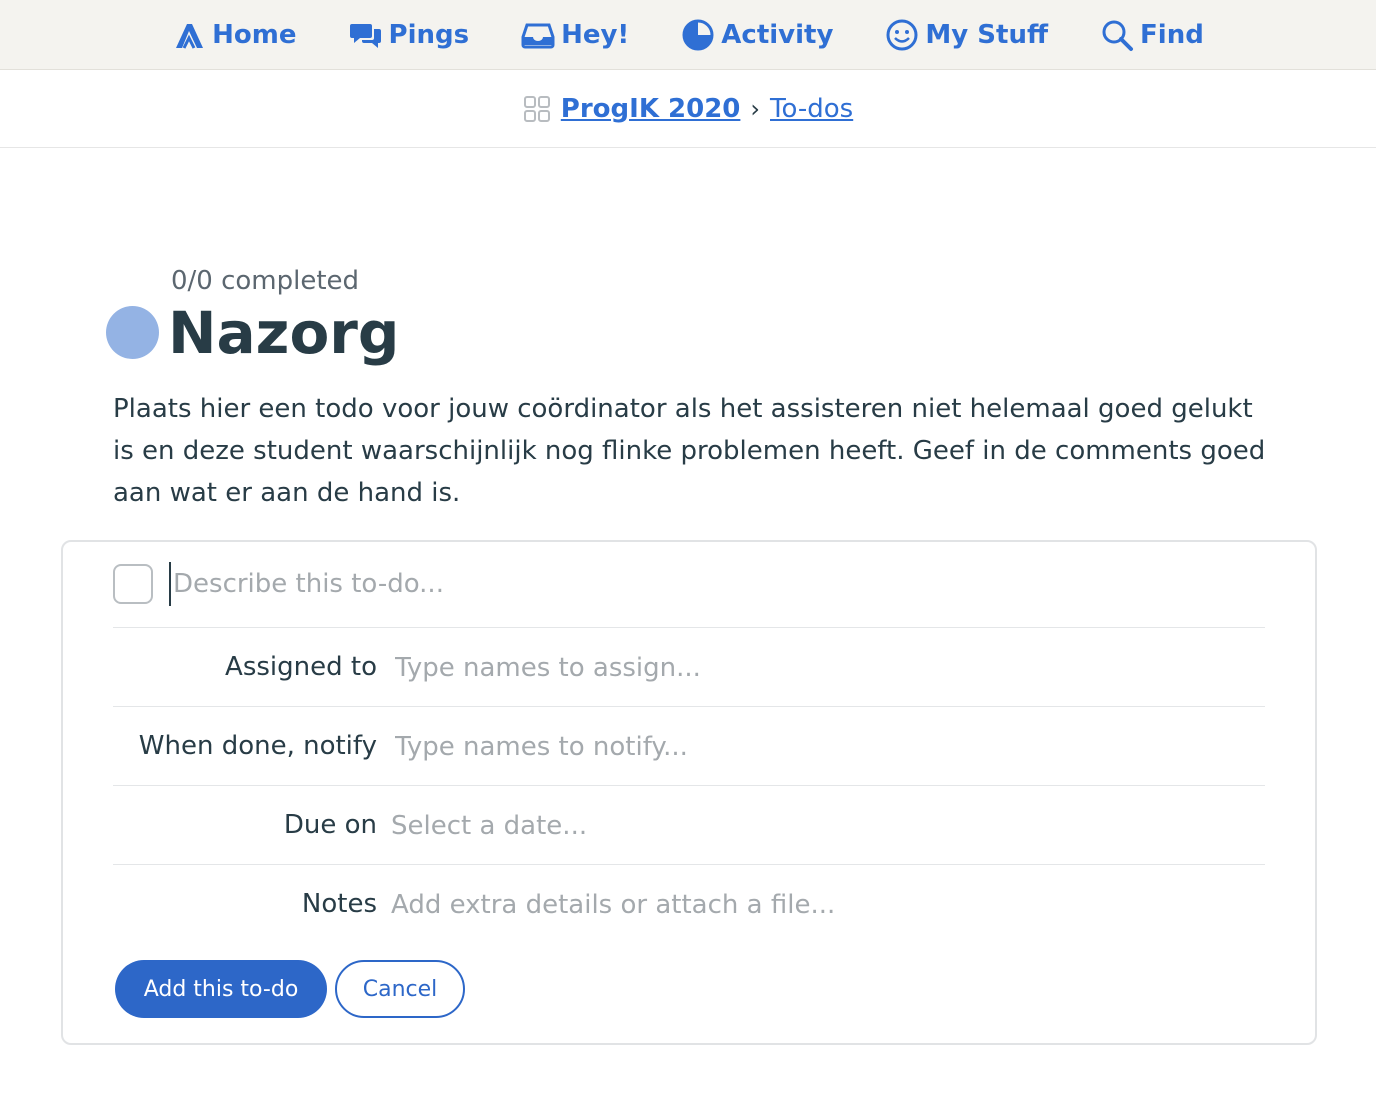  I want to click on list-title: Nazorg, so click(284, 333).